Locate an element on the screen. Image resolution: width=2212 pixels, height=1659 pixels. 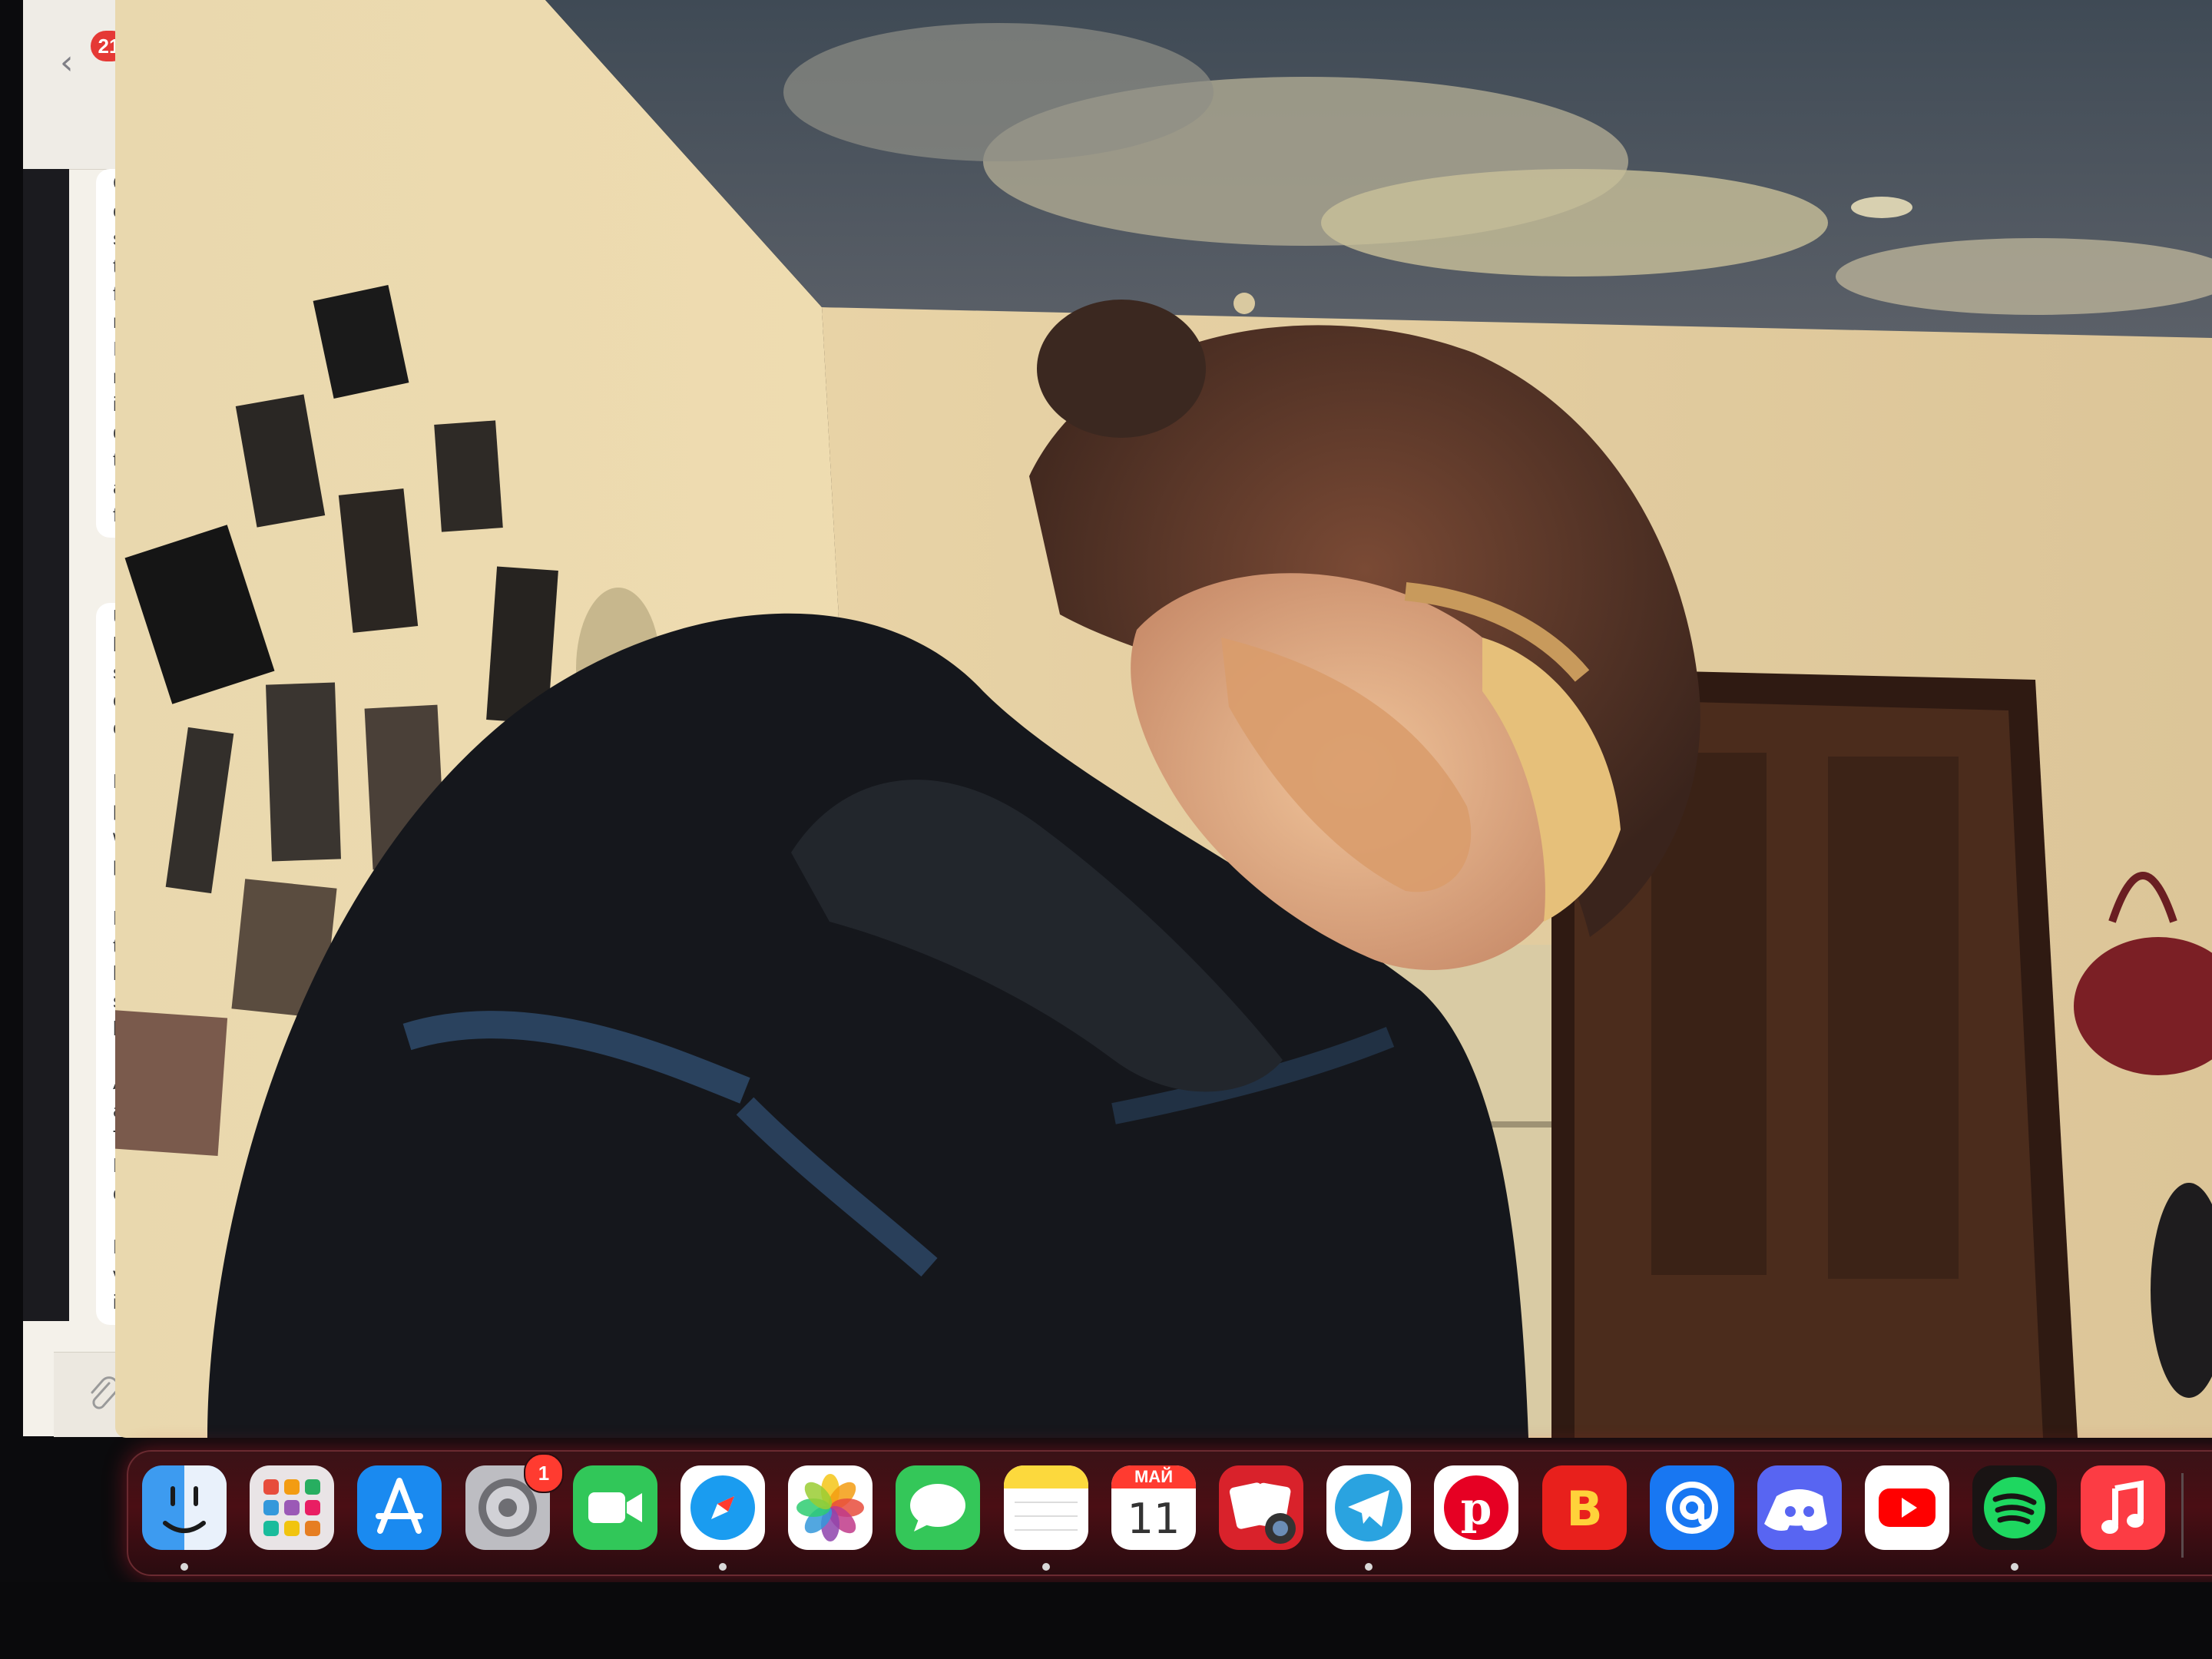
vk-icon-label: B is located at coordinates (1584, 1509).